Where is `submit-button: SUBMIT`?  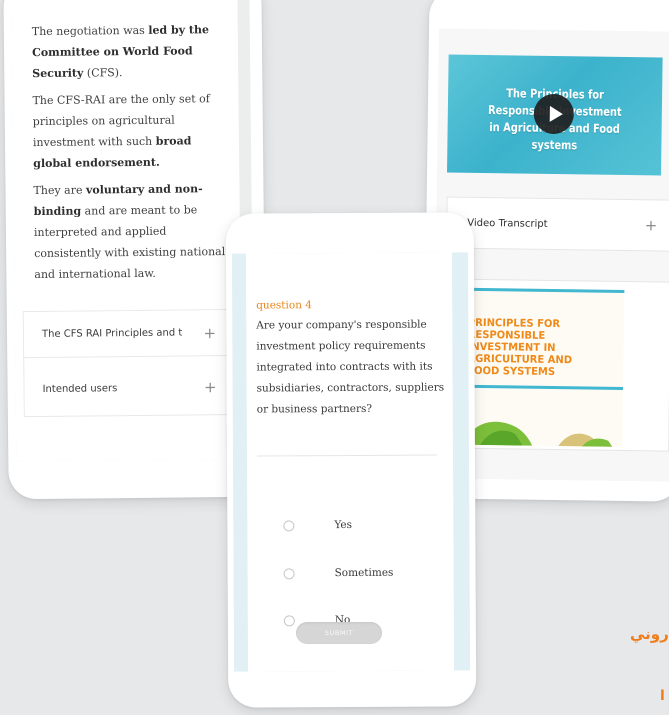 submit-button: SUBMIT is located at coordinates (339, 633).